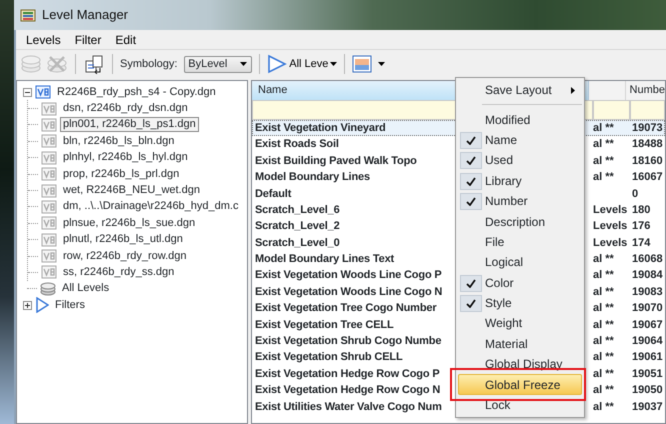 The width and height of the screenshot is (666, 424). Describe the element at coordinates (647, 178) in the screenshot. I see `table-cell-text: 16067` at that location.